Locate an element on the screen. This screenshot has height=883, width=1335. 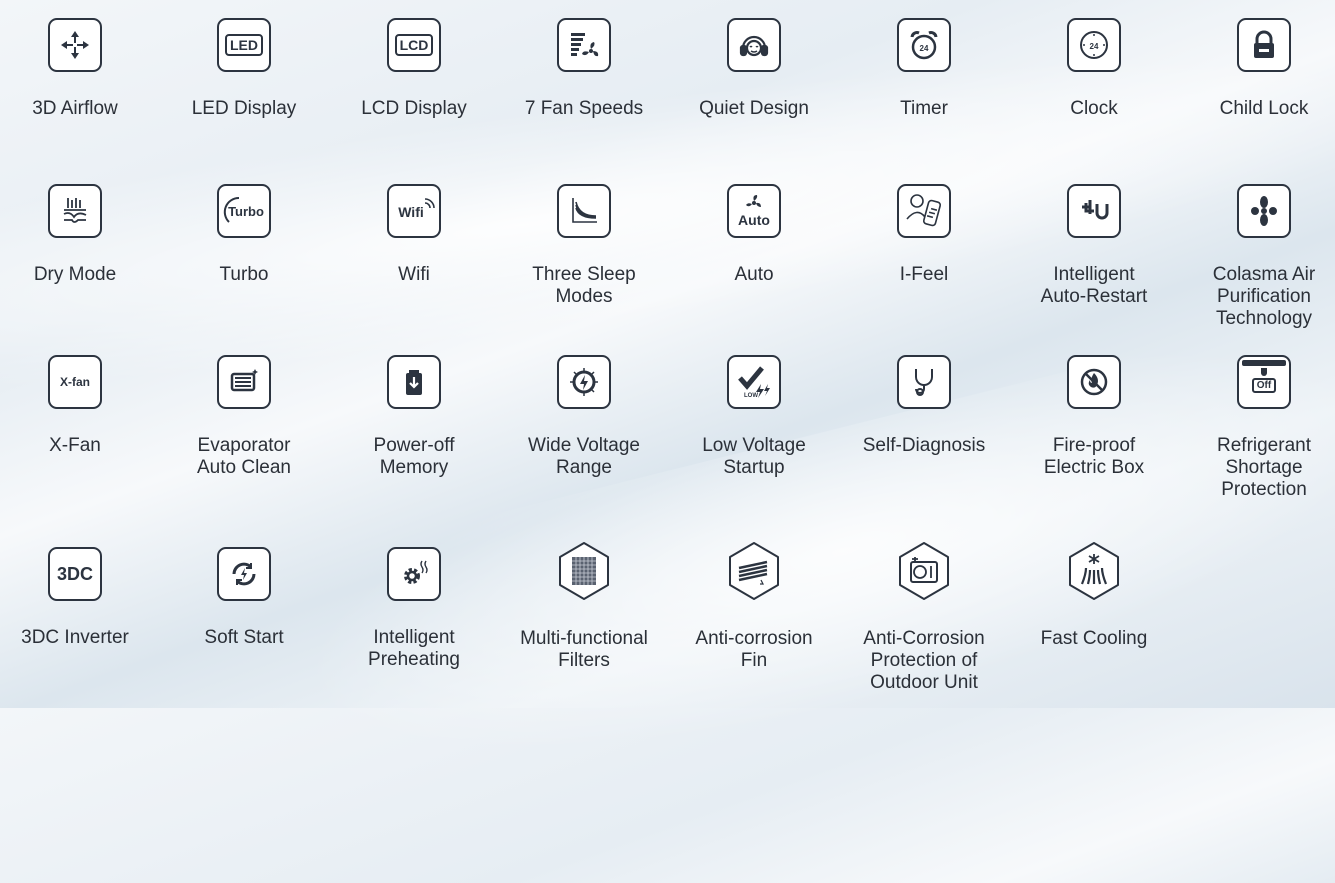
feature-x-fan: X-fan X-Fan is located at coordinates (80, 406).